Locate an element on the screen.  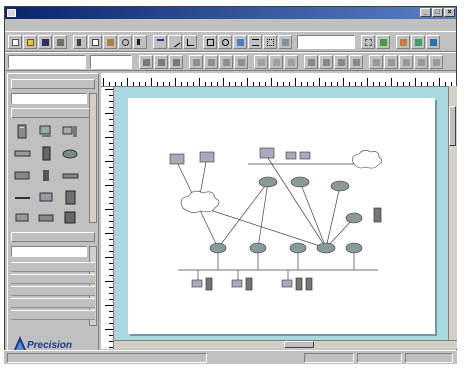
new-button is located at coordinates (15, 42).